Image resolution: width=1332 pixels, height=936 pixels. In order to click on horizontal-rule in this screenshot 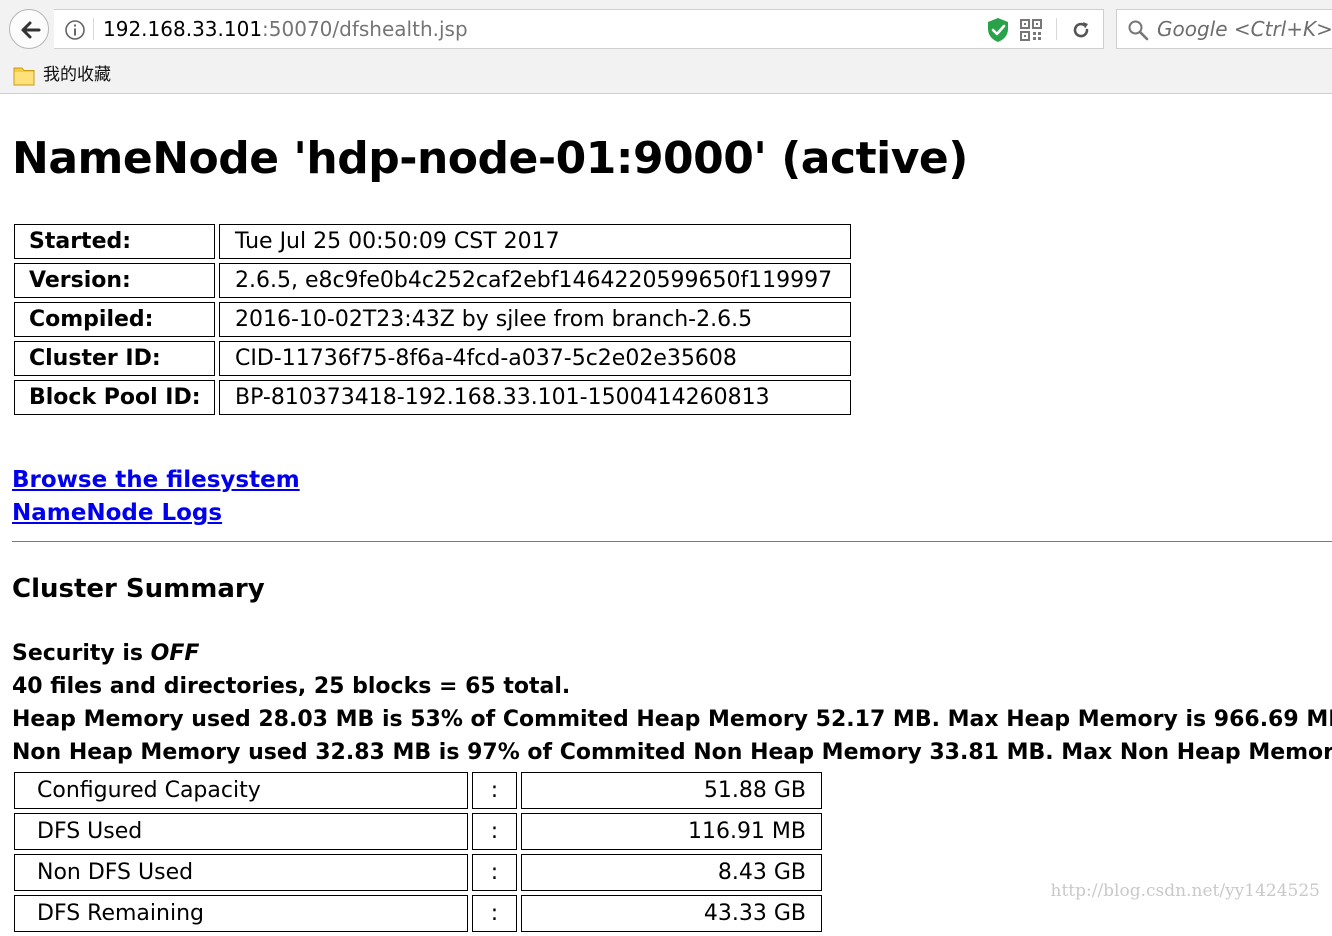, I will do `click(672, 541)`.